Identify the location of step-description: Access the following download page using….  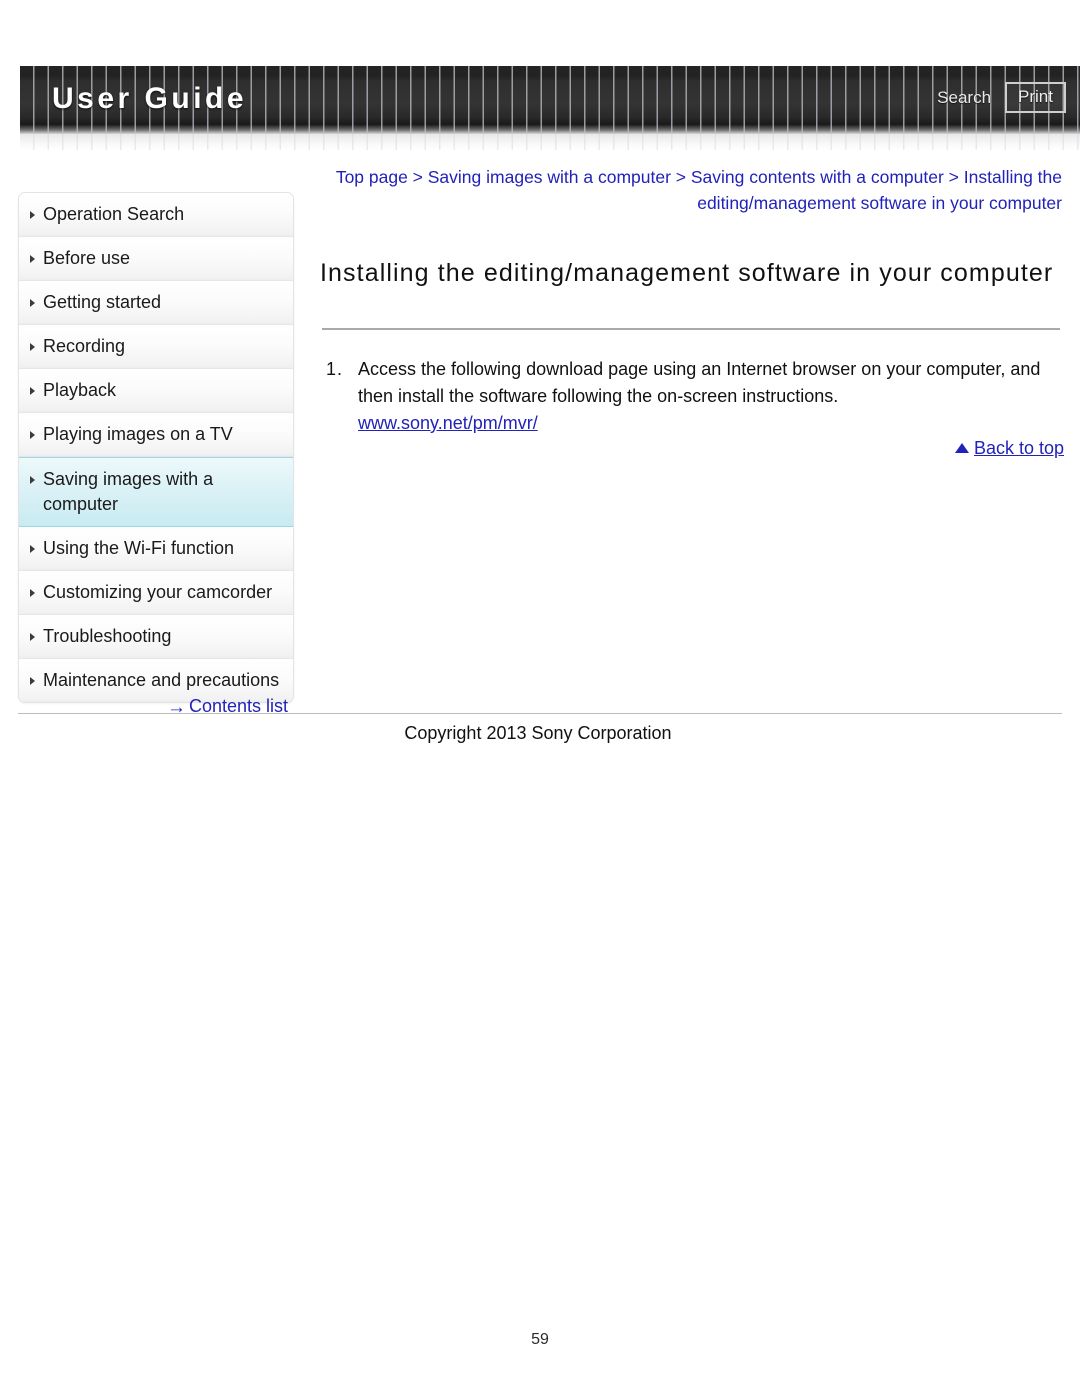
(699, 382).